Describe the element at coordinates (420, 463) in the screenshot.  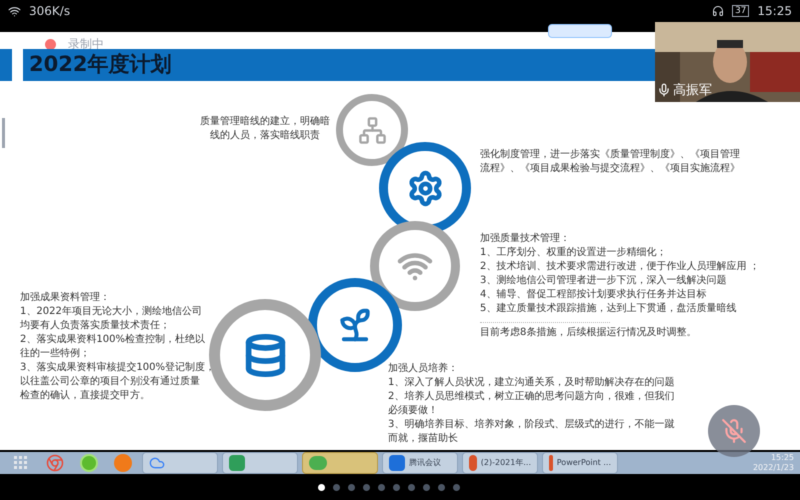
I see `taskbar-button: 腾讯会议` at that location.